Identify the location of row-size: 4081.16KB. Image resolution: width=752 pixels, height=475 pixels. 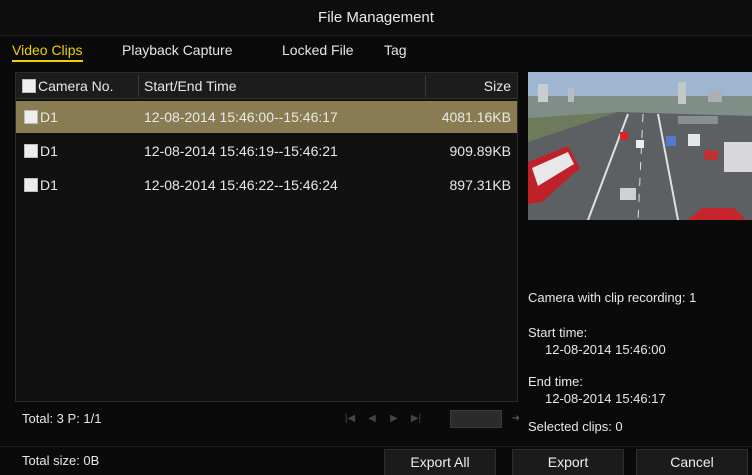
(476, 117).